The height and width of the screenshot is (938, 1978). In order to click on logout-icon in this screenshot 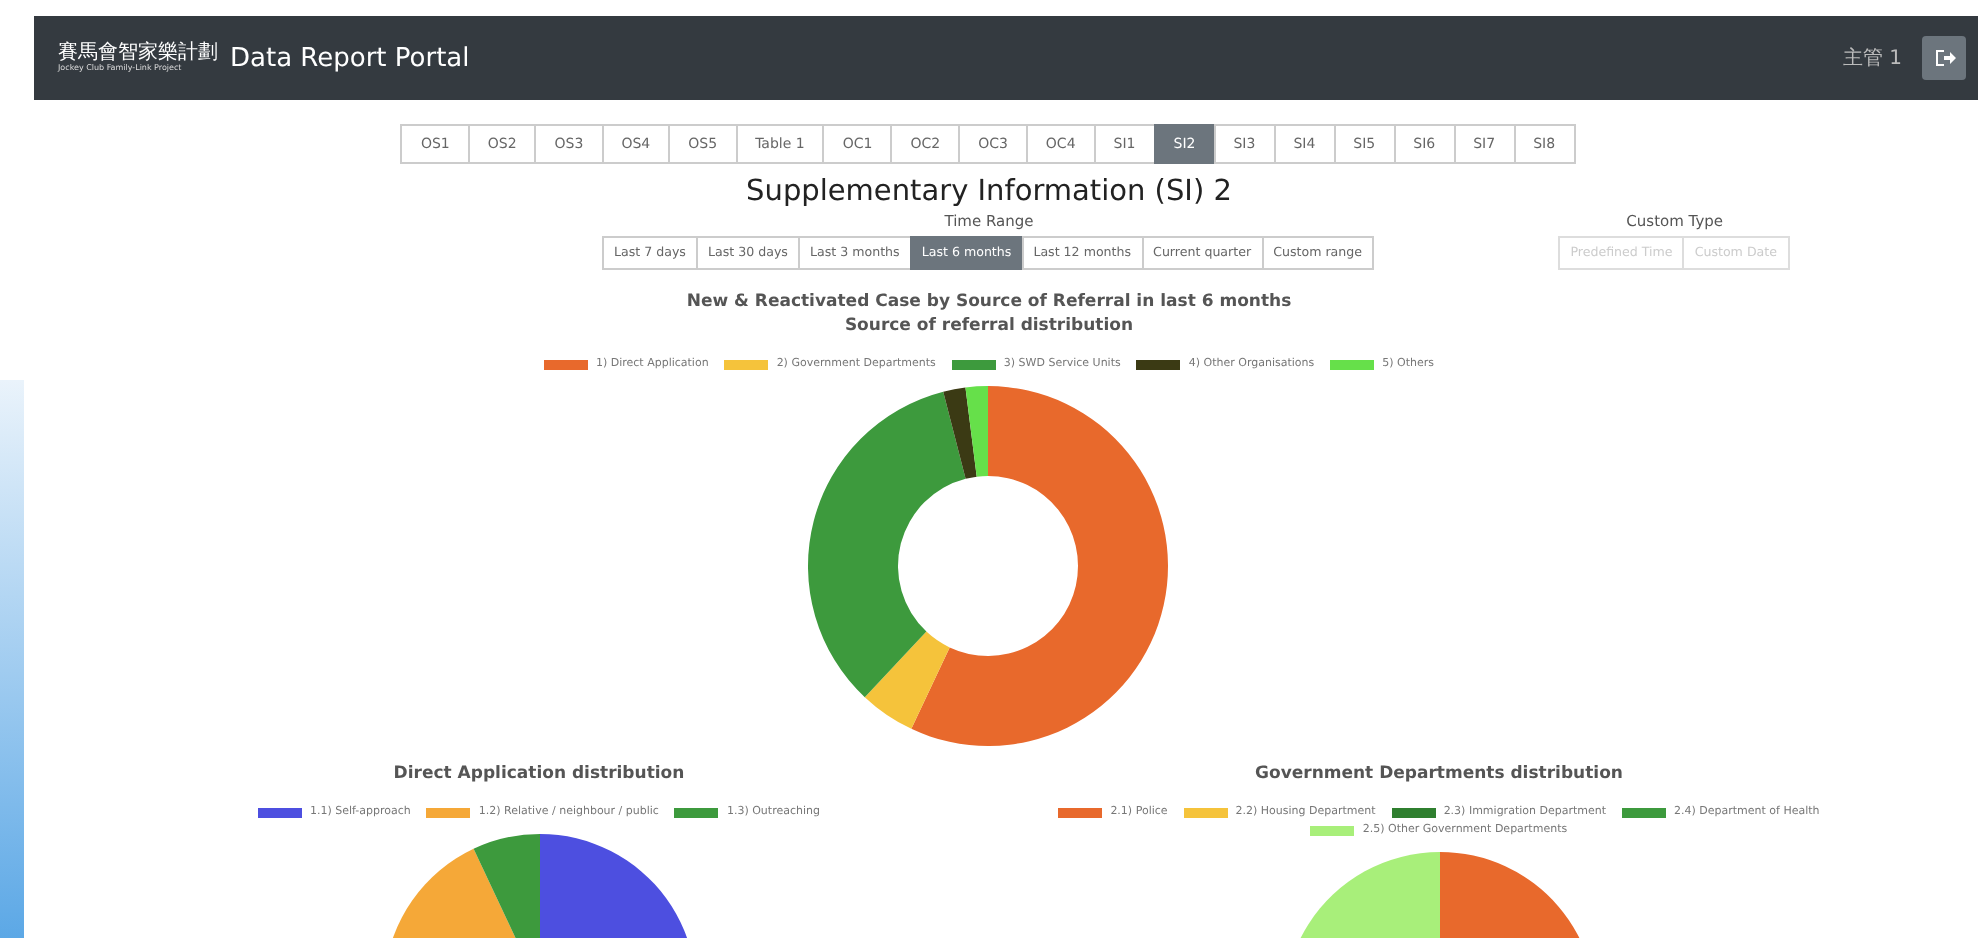, I will do `click(1944, 58)`.